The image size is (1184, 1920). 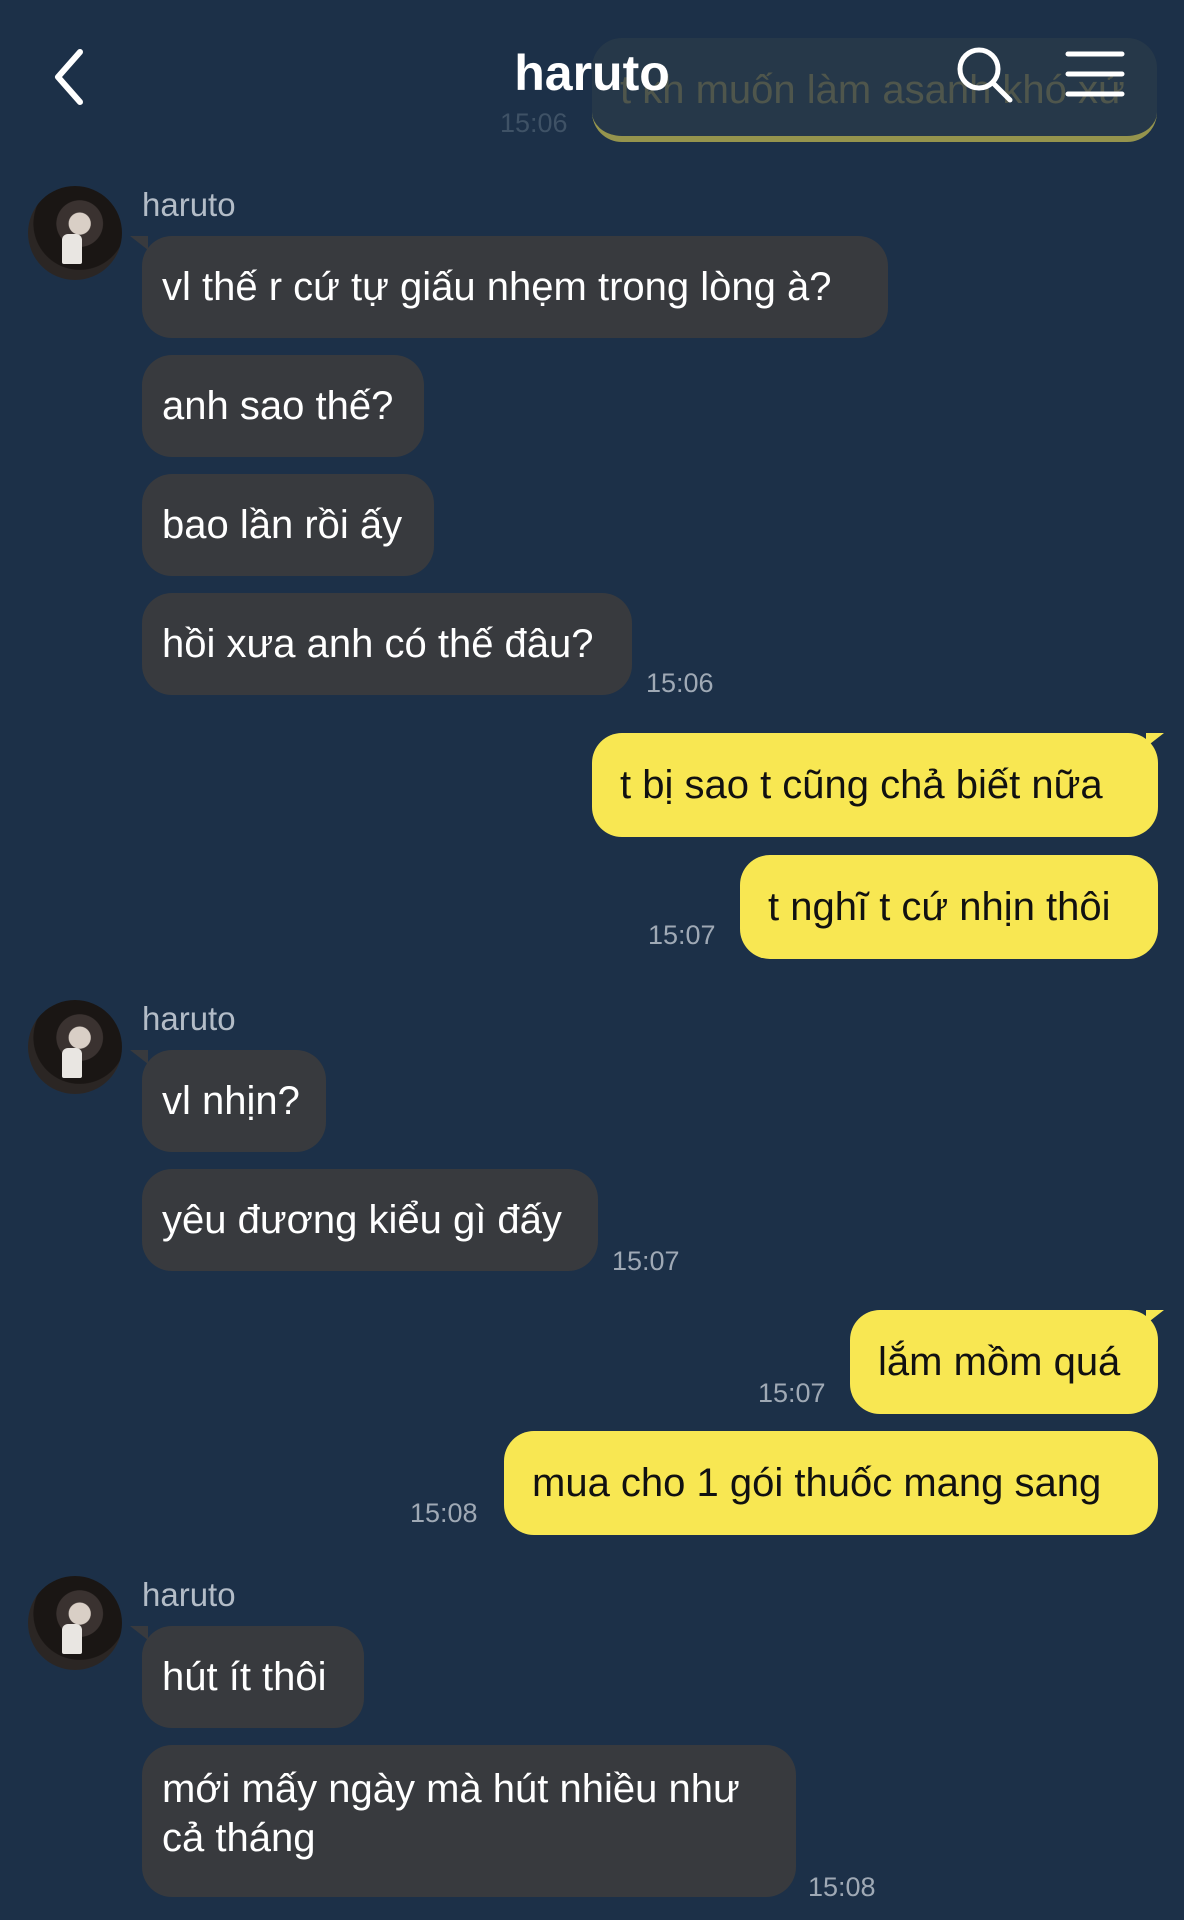 I want to click on incoming-message: hút ít thôi, so click(x=253, y=1677).